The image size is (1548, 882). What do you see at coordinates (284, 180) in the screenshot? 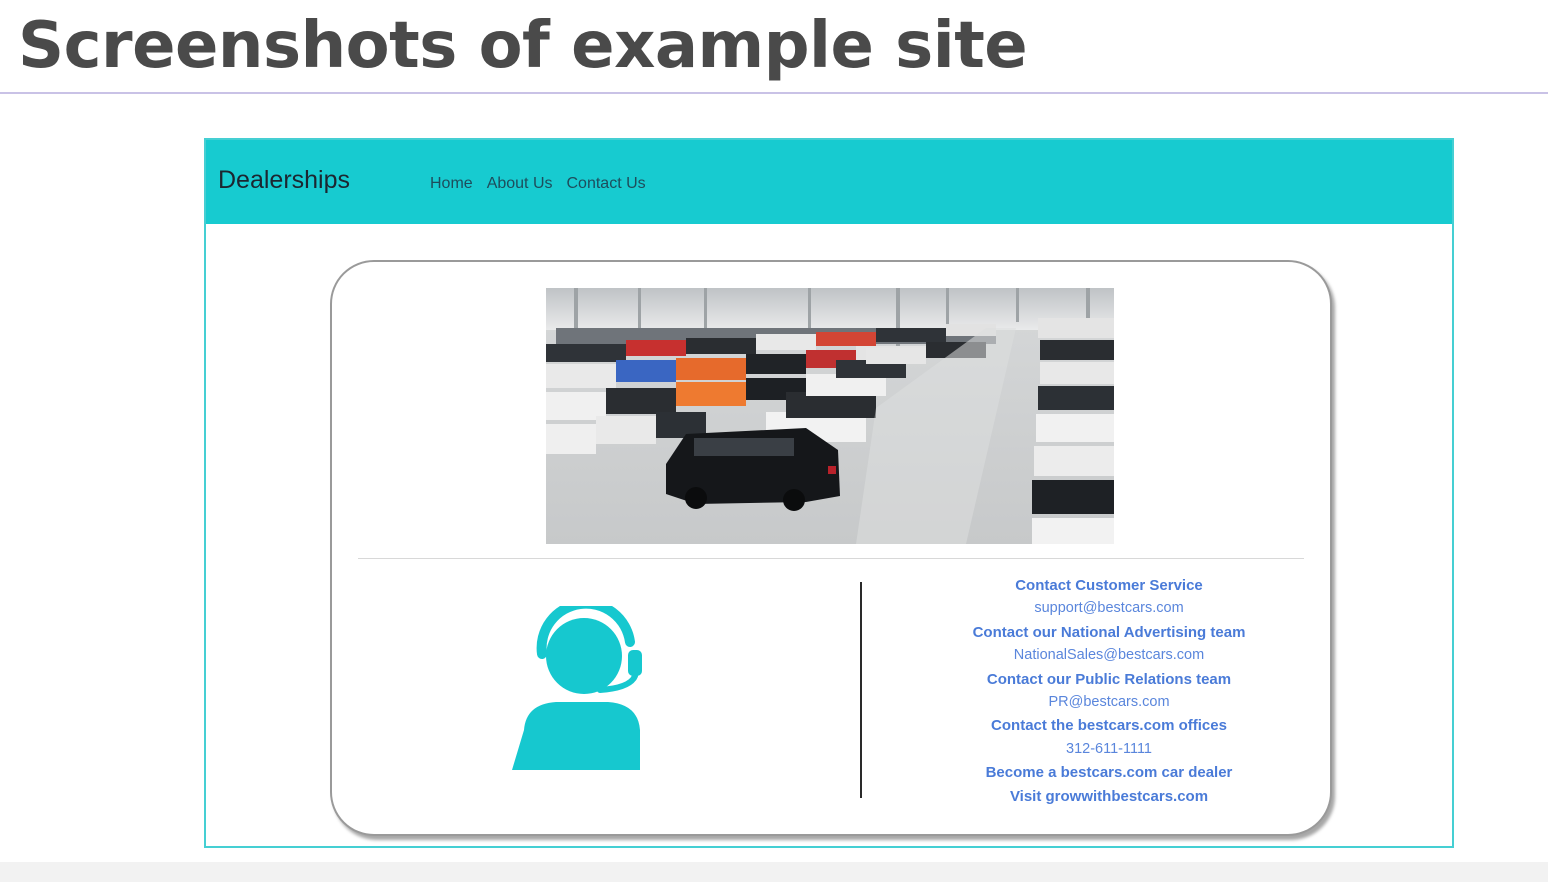
I see `site-brand: Dealerships` at bounding box center [284, 180].